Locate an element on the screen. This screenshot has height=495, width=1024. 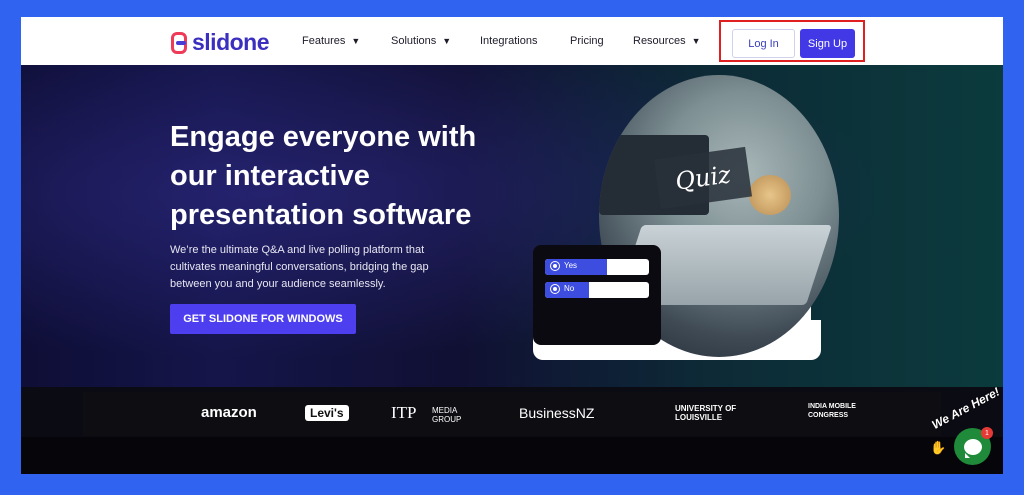
slidone-logo-icon is located at coordinates (179, 42).